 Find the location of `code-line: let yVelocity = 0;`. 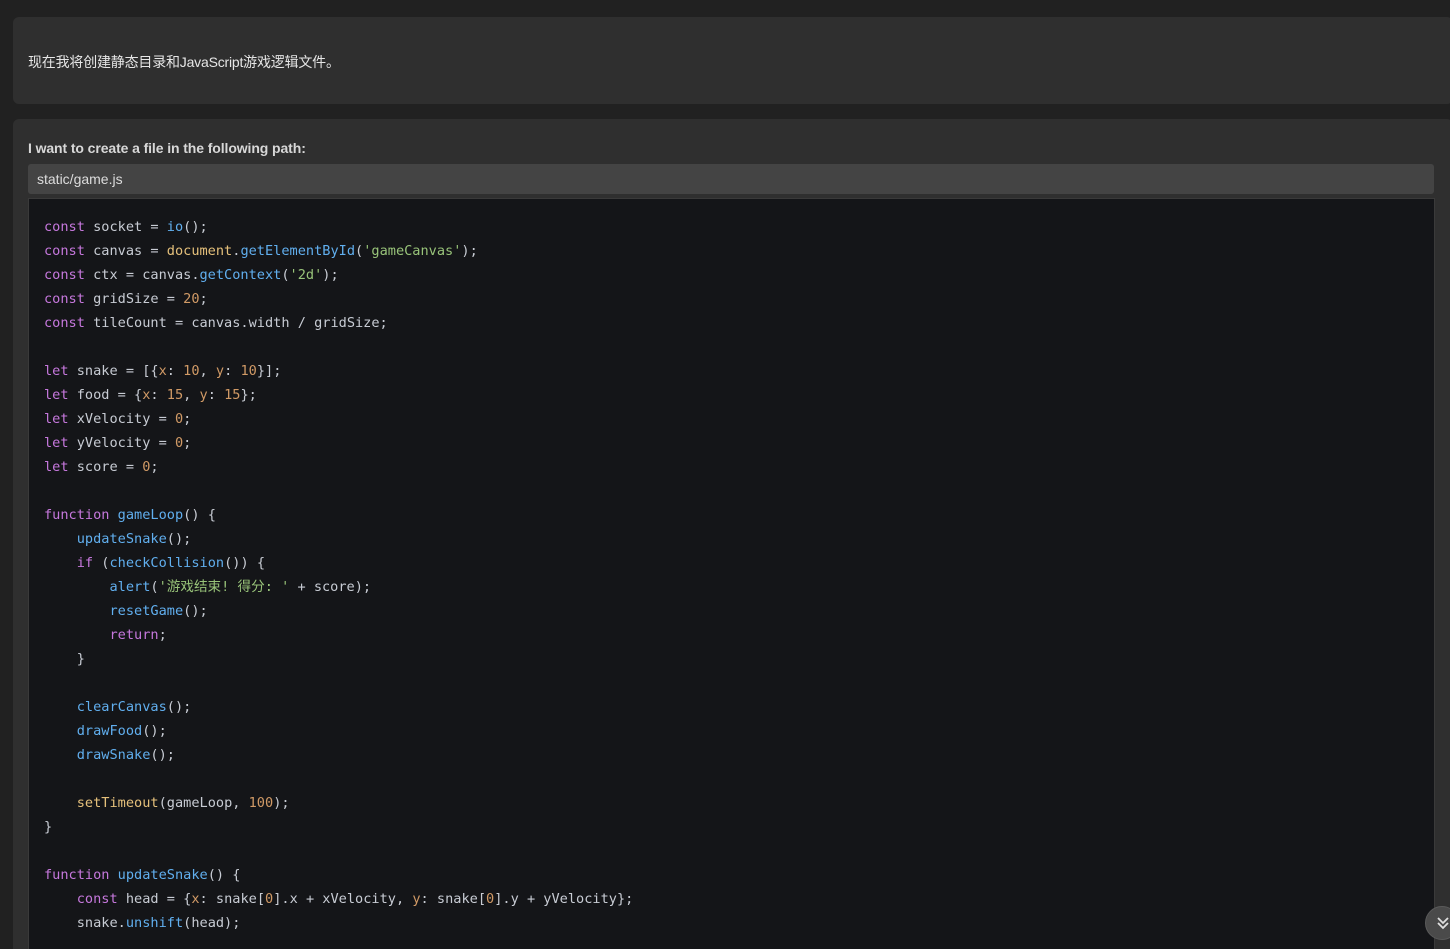

code-line: let yVelocity = 0; is located at coordinates (118, 443).